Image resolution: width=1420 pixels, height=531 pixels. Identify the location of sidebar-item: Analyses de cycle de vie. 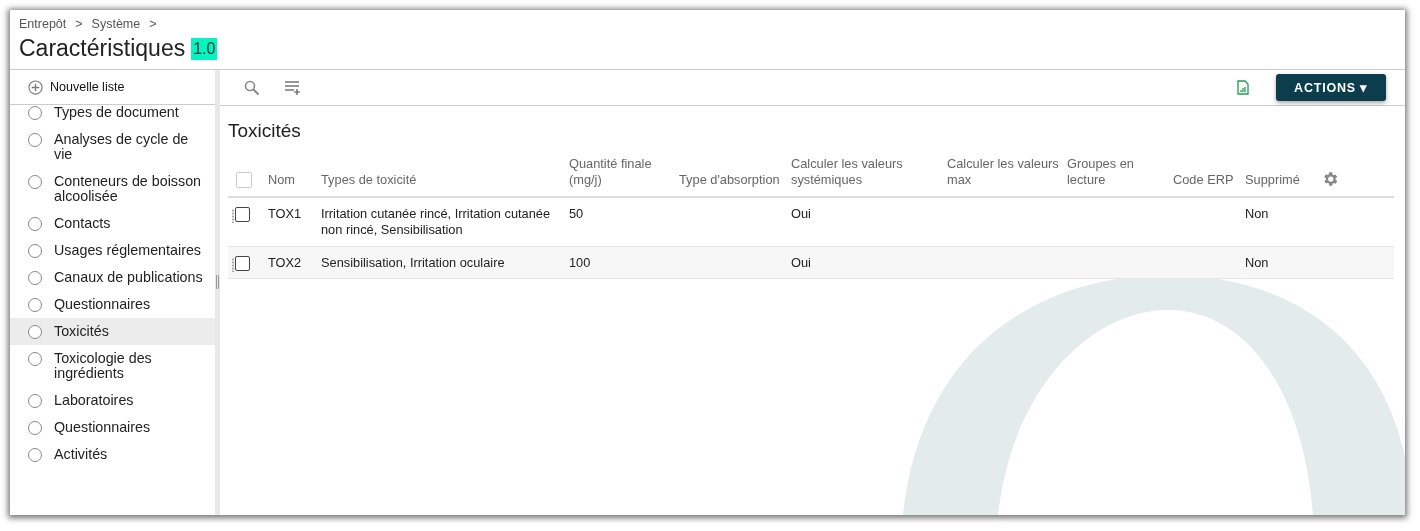
(112, 147).